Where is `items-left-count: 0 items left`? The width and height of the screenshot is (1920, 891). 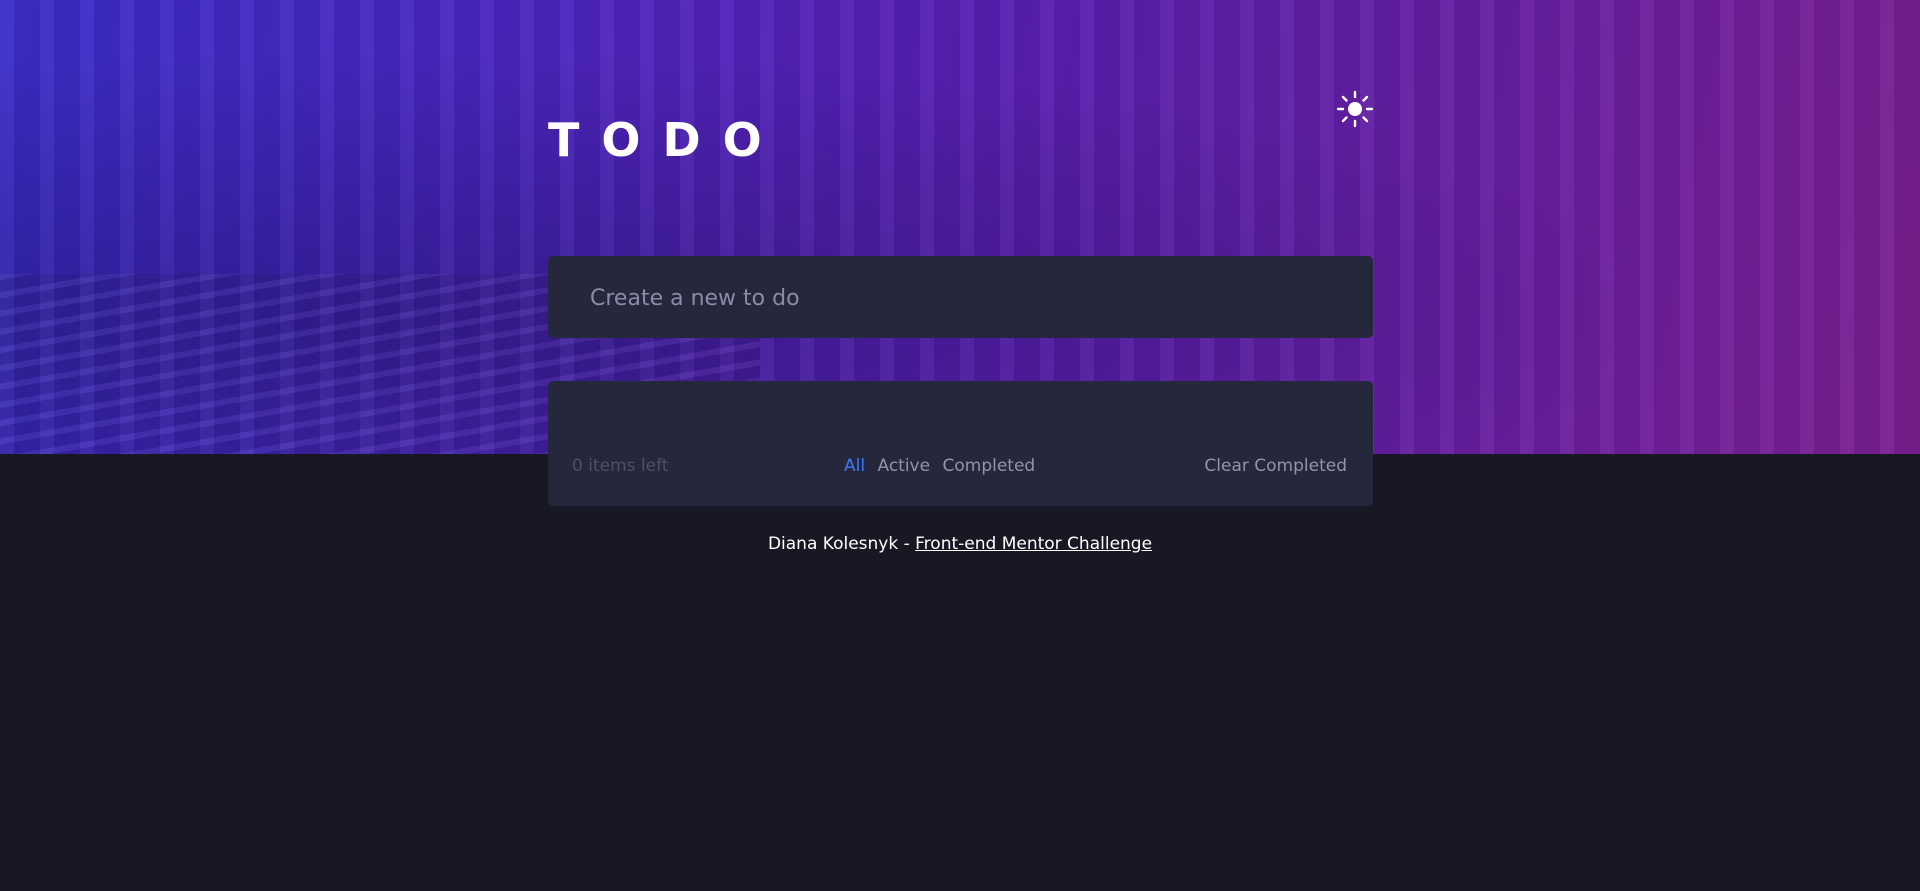 items-left-count: 0 items left is located at coordinates (620, 466).